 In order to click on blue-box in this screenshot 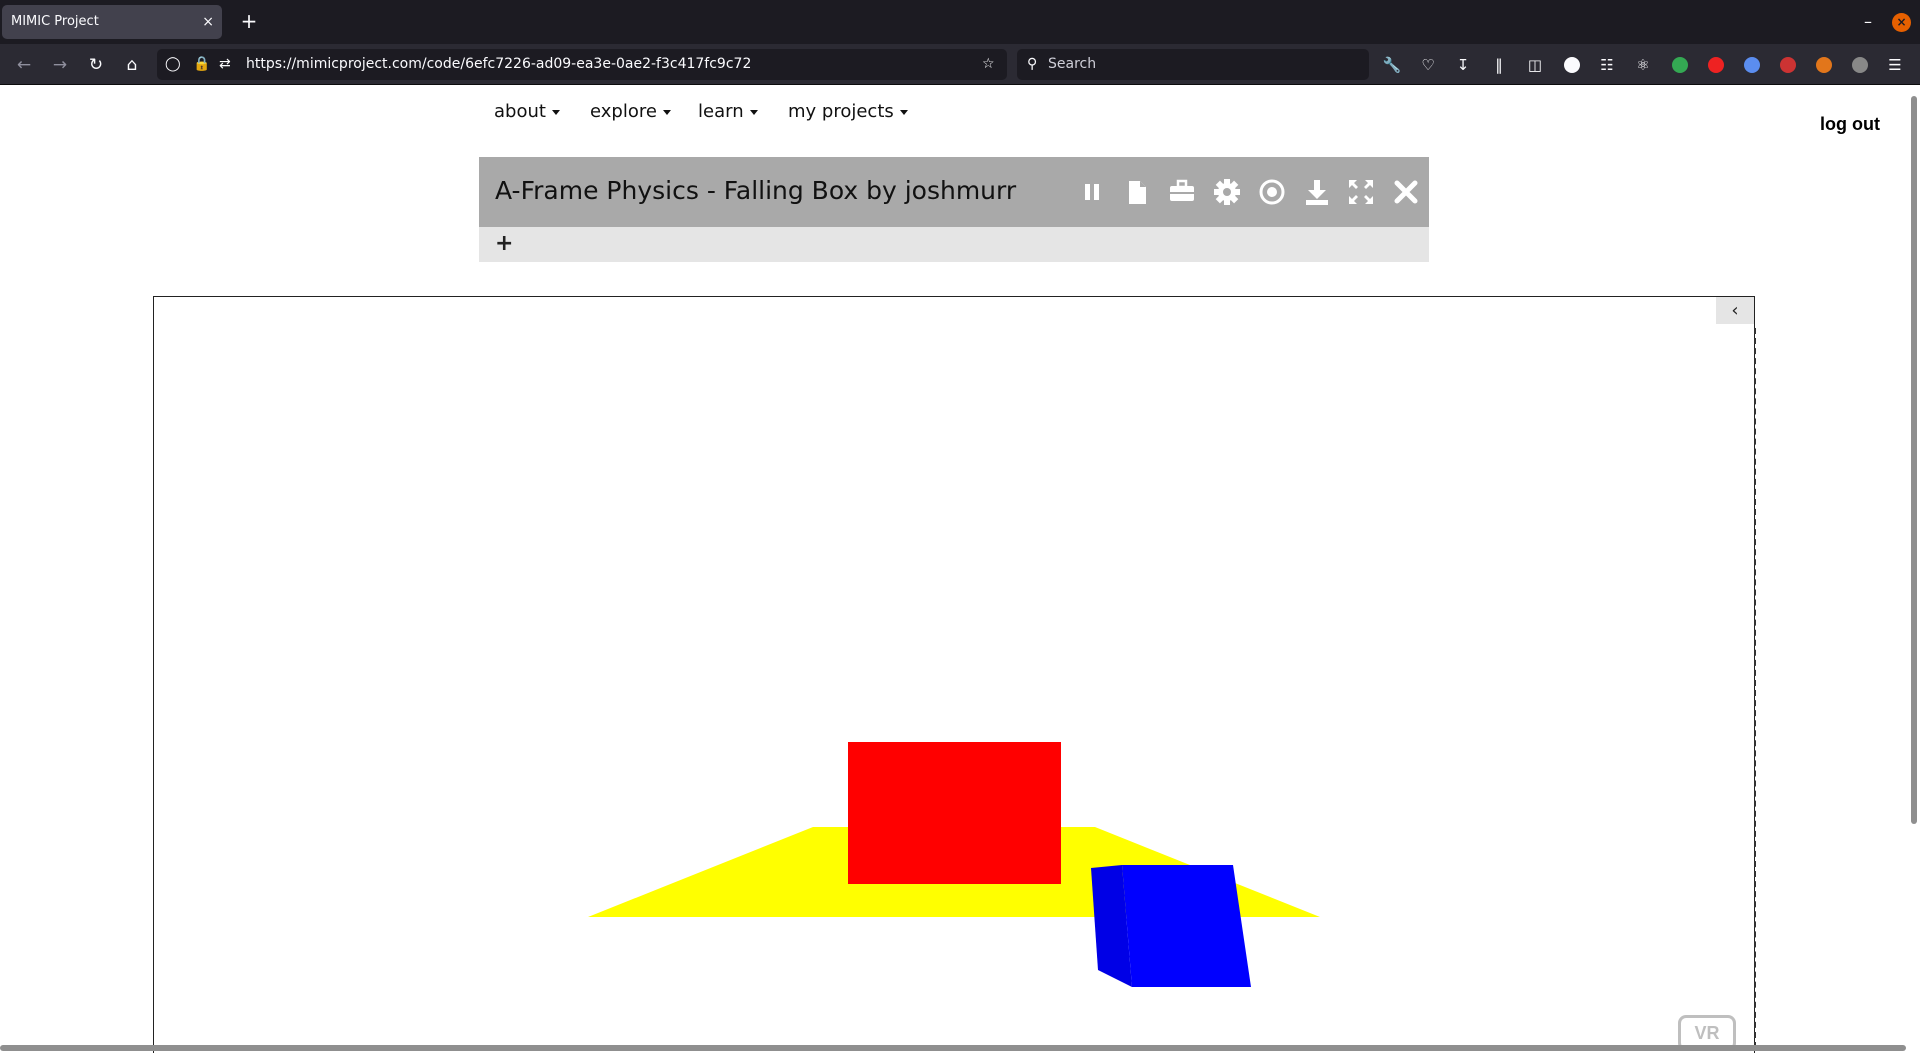, I will do `click(1186, 926)`.